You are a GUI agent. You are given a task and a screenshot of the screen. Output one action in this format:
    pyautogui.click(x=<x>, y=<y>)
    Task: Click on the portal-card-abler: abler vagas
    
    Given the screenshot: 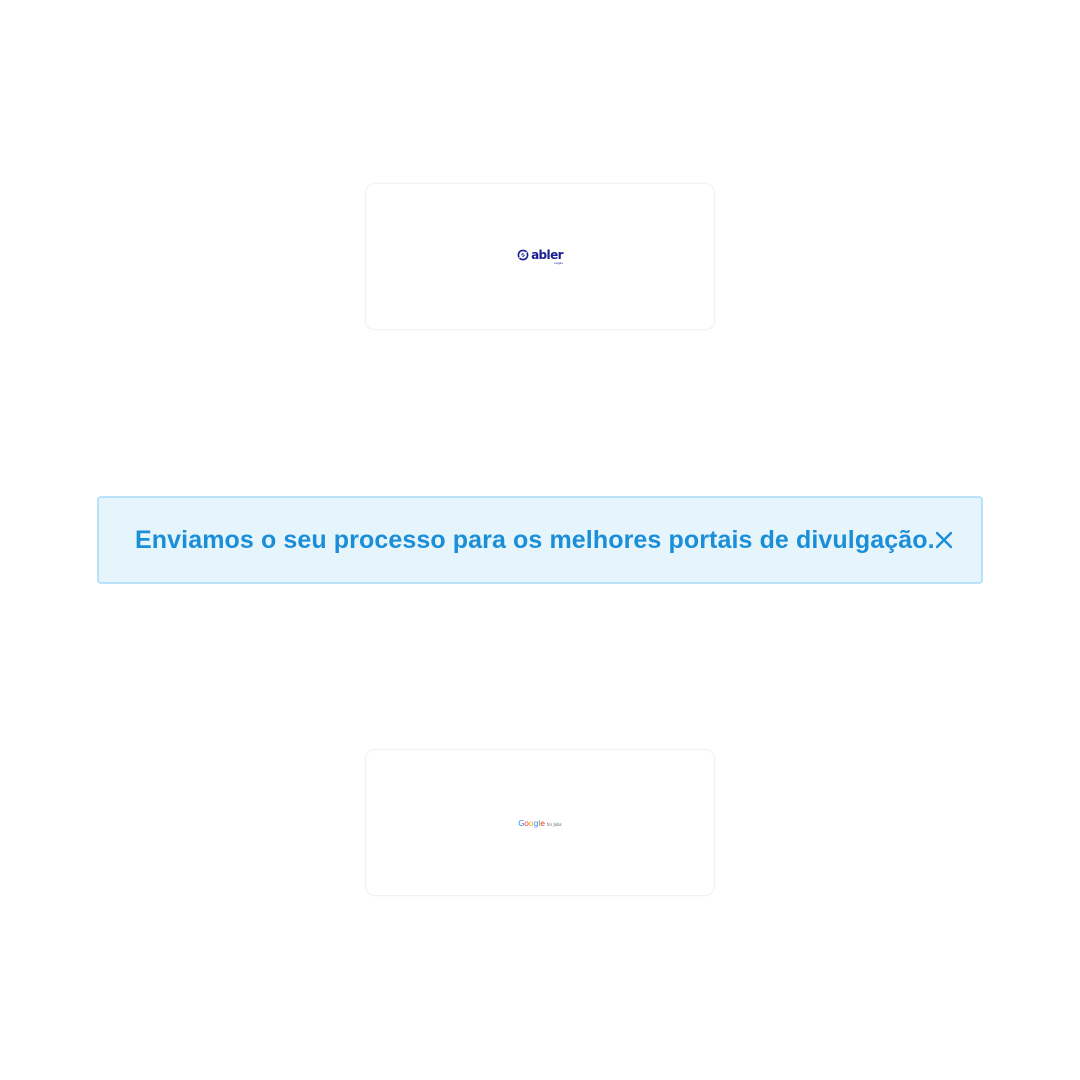 What is the action you would take?
    pyautogui.click(x=540, y=256)
    